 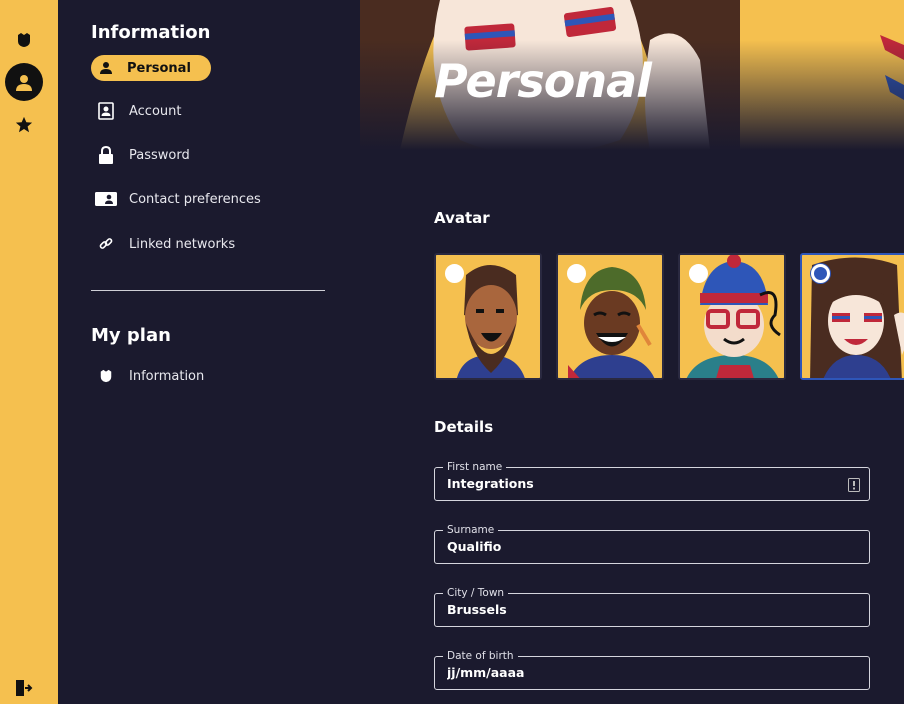 I want to click on city-input, so click(x=642, y=609).